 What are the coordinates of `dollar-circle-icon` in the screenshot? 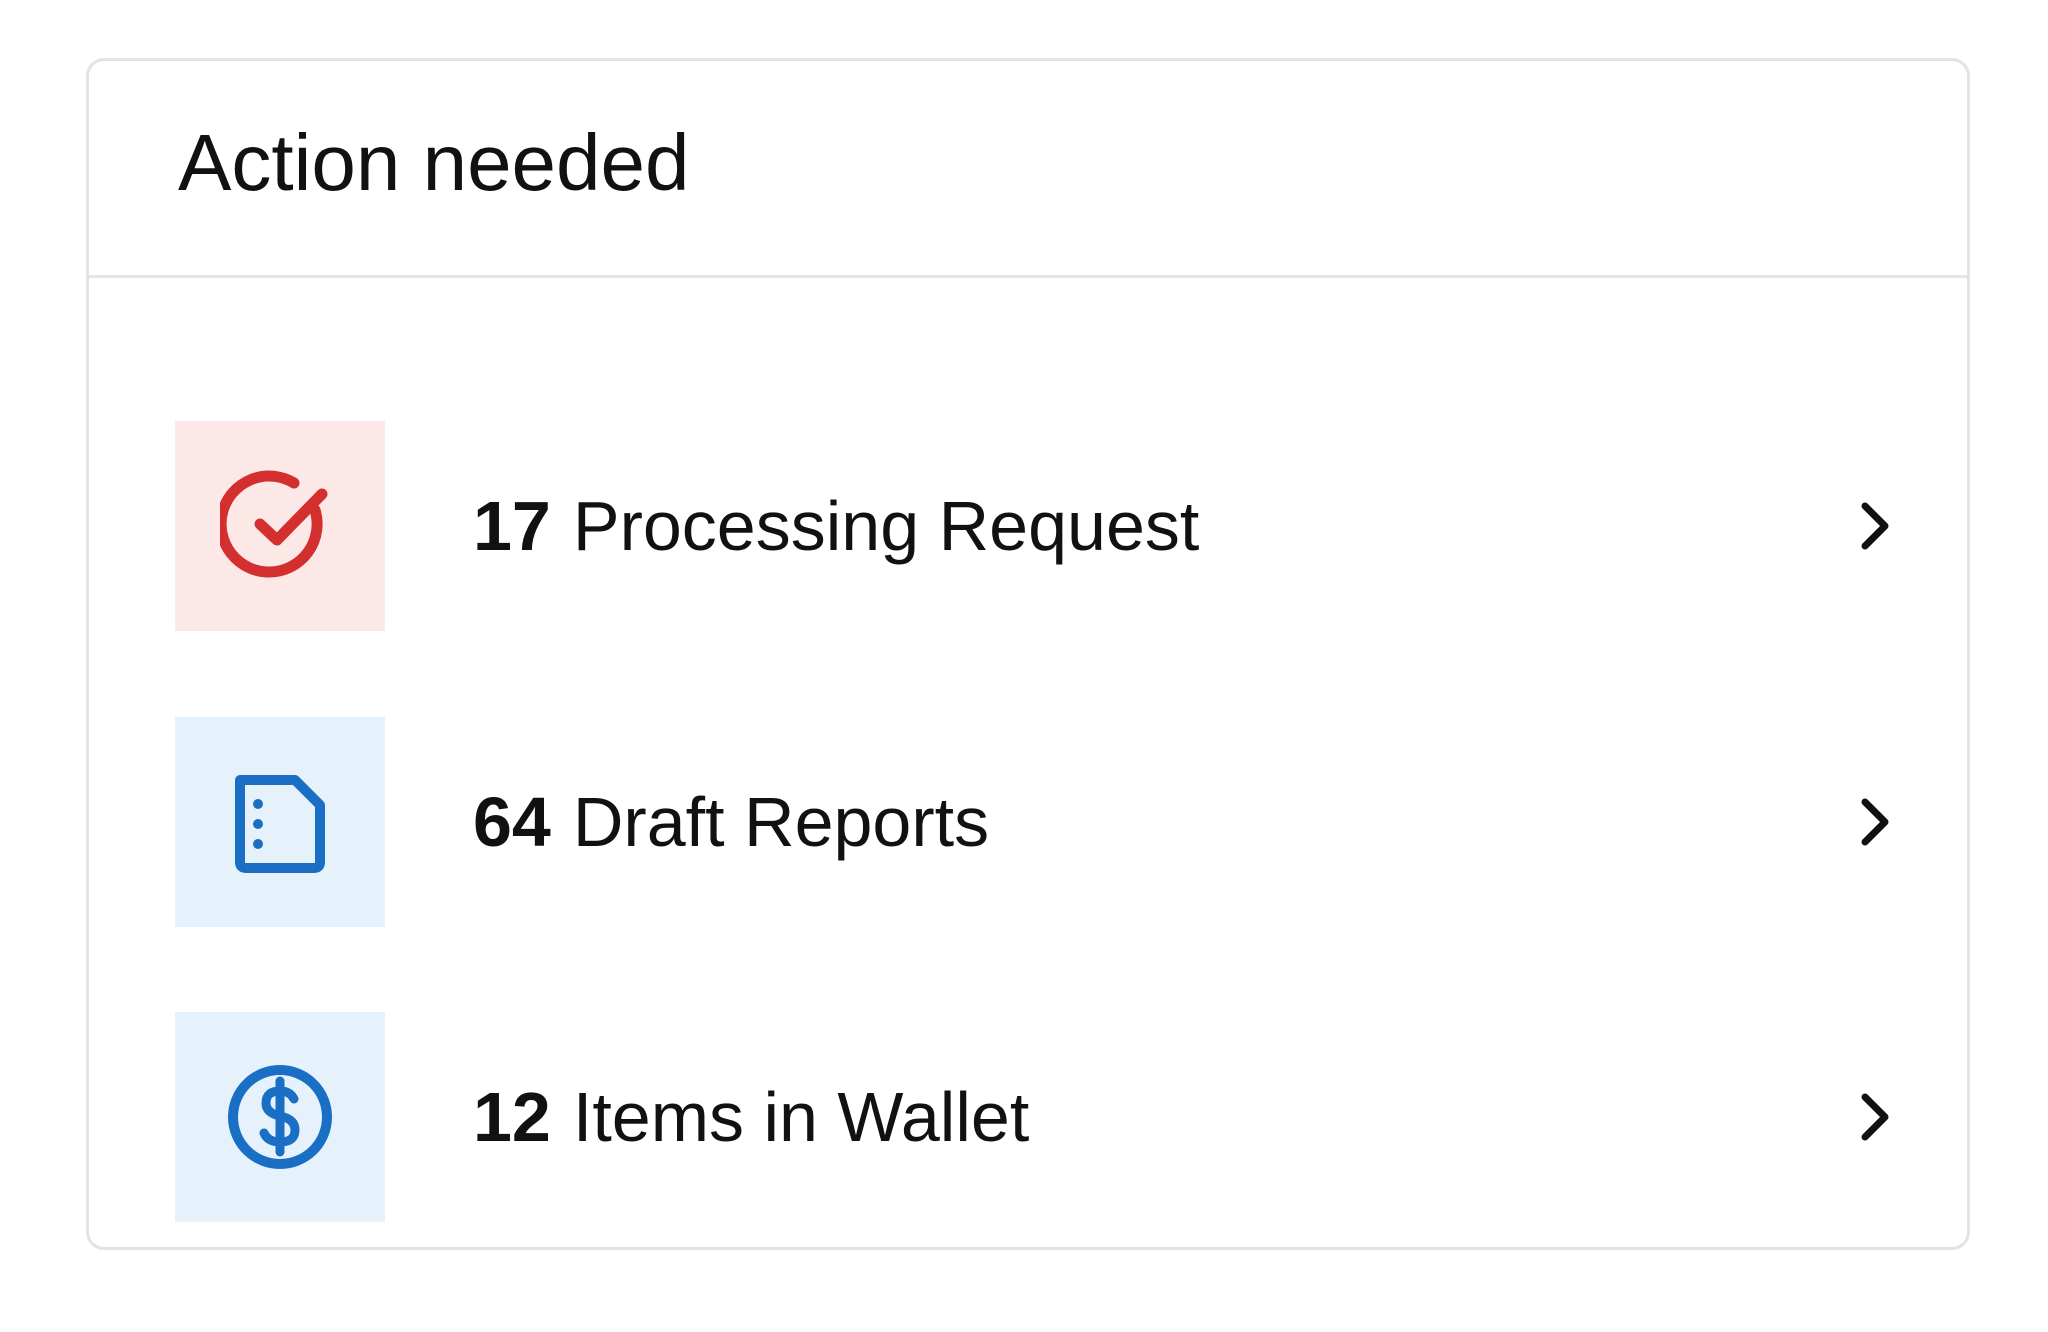 It's located at (280, 1117).